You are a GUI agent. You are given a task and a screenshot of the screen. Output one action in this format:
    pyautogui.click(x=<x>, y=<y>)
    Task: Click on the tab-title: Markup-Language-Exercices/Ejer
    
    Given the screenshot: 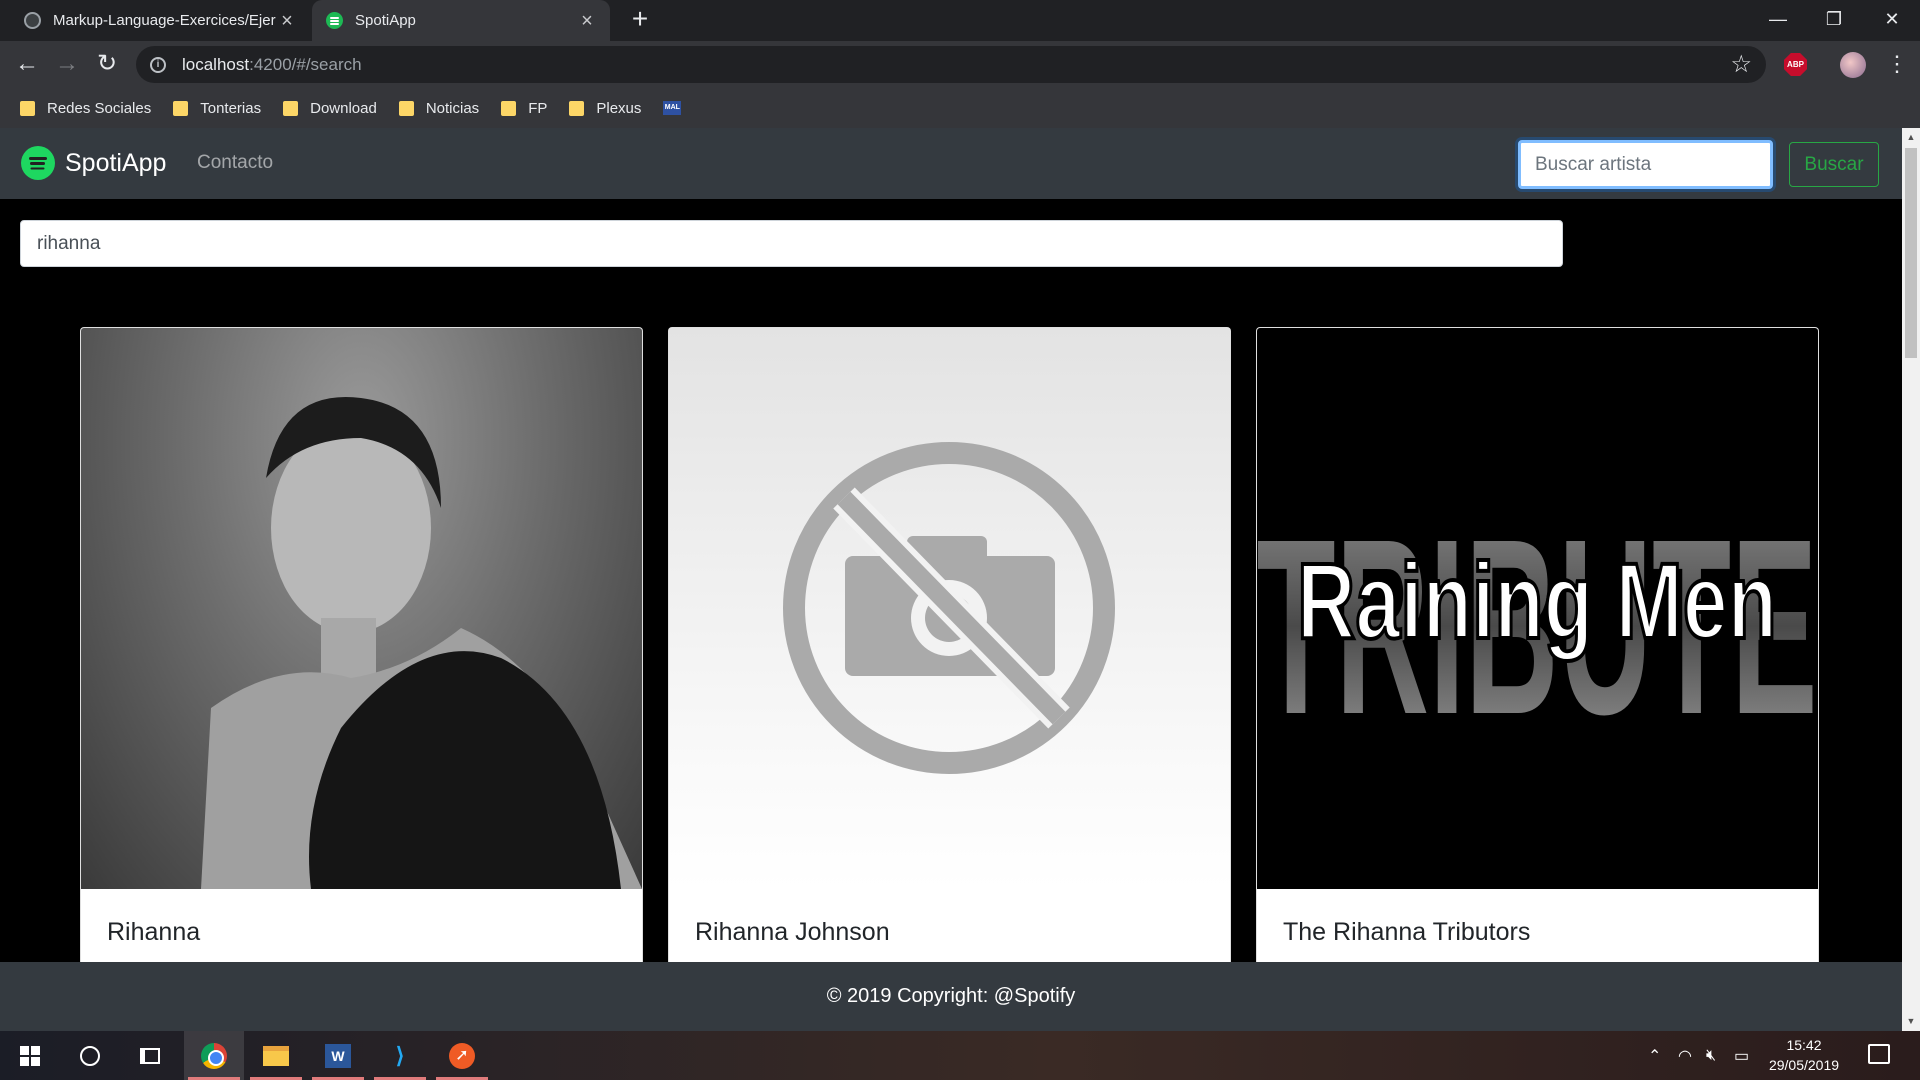 What is the action you would take?
    pyautogui.click(x=164, y=20)
    